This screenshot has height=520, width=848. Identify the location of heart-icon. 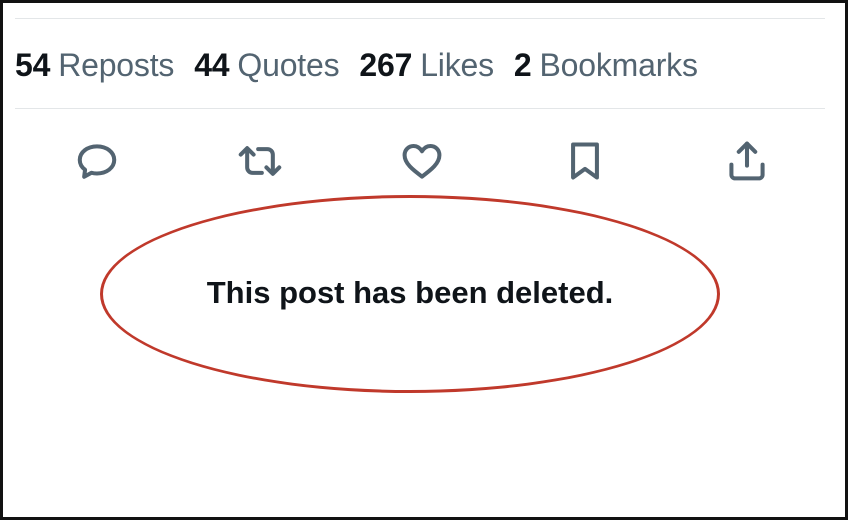
(422, 161).